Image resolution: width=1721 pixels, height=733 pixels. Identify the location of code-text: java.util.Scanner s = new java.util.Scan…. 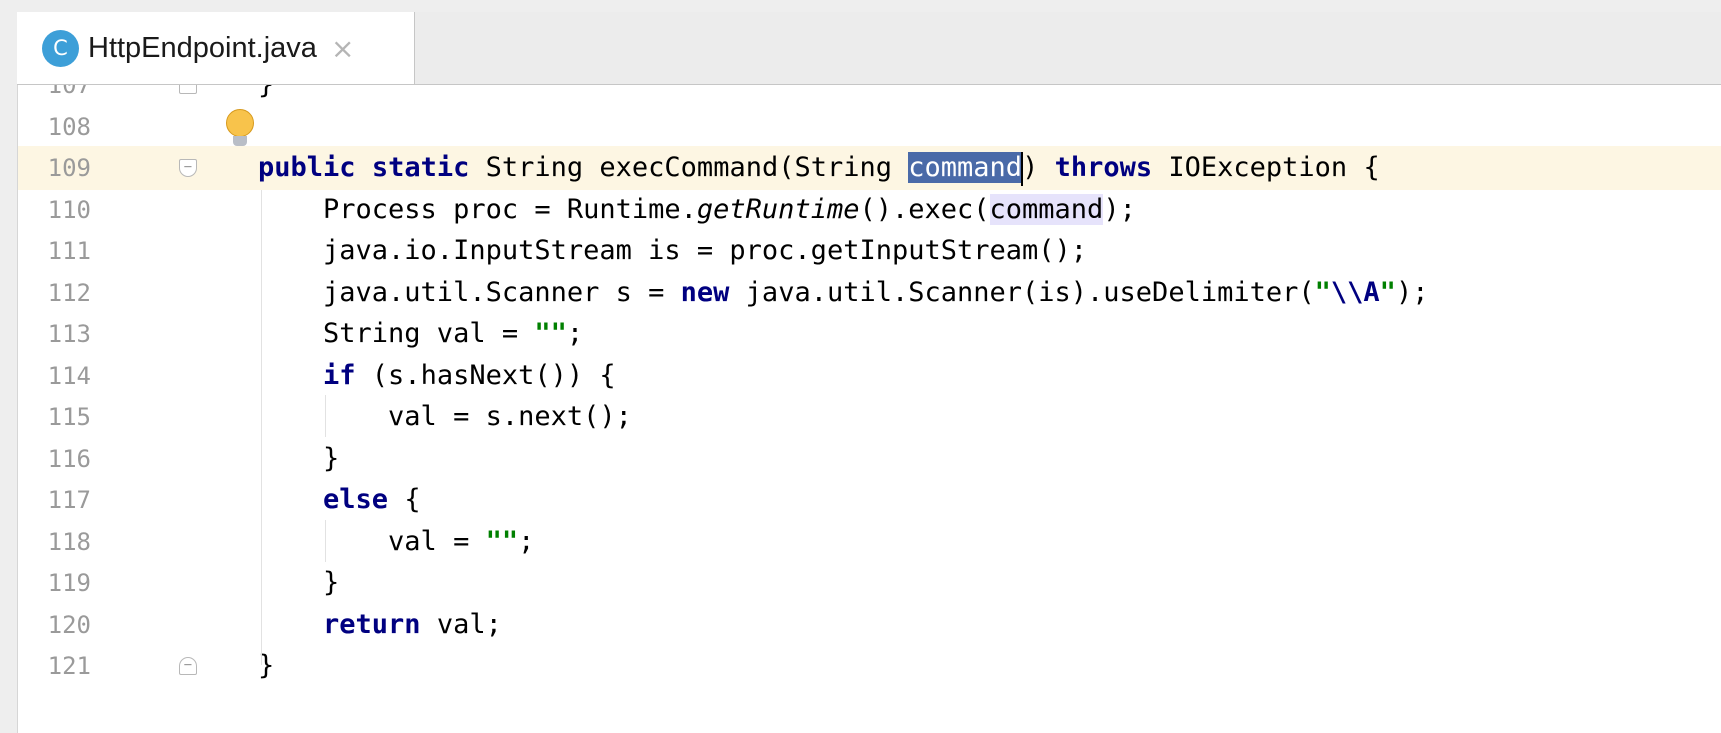
(843, 292).